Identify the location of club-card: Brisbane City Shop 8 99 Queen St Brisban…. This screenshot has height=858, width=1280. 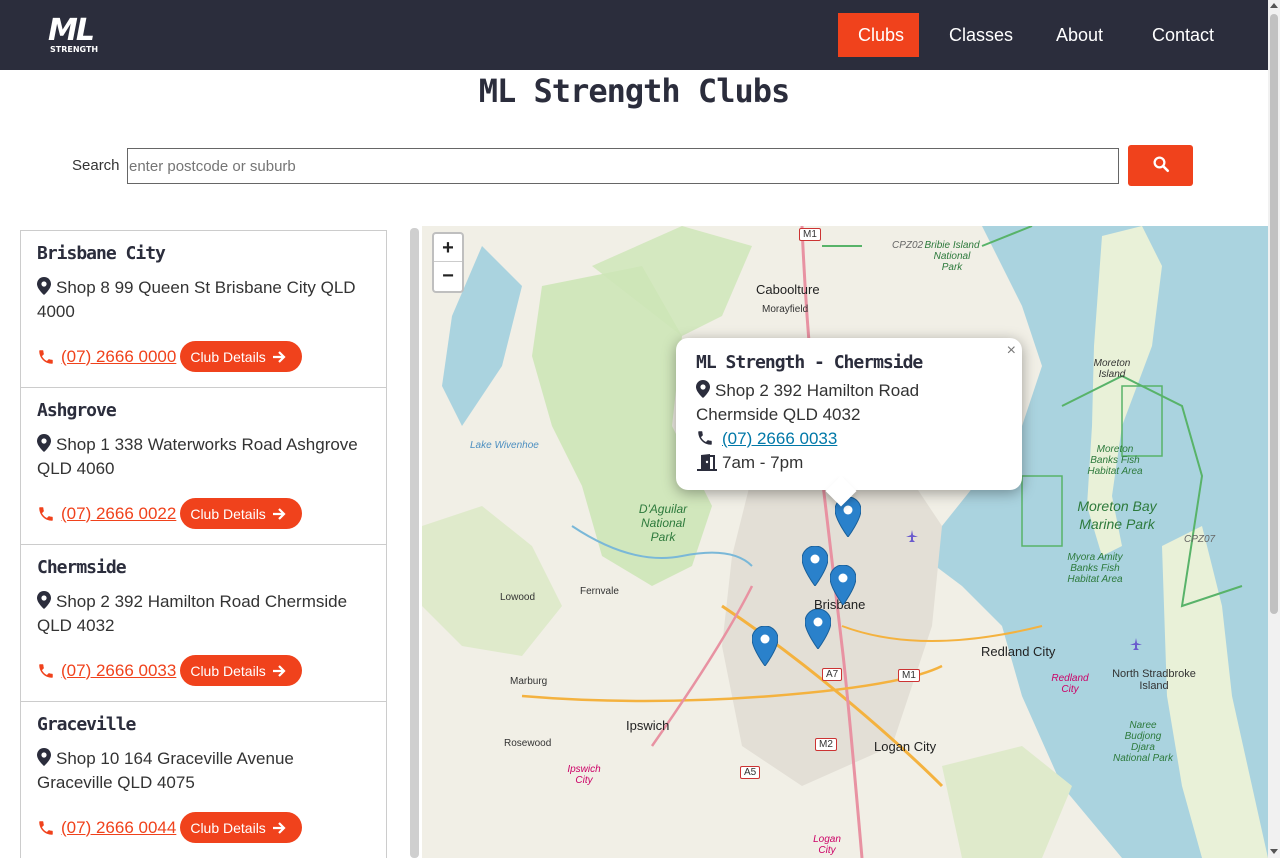
(203, 308).